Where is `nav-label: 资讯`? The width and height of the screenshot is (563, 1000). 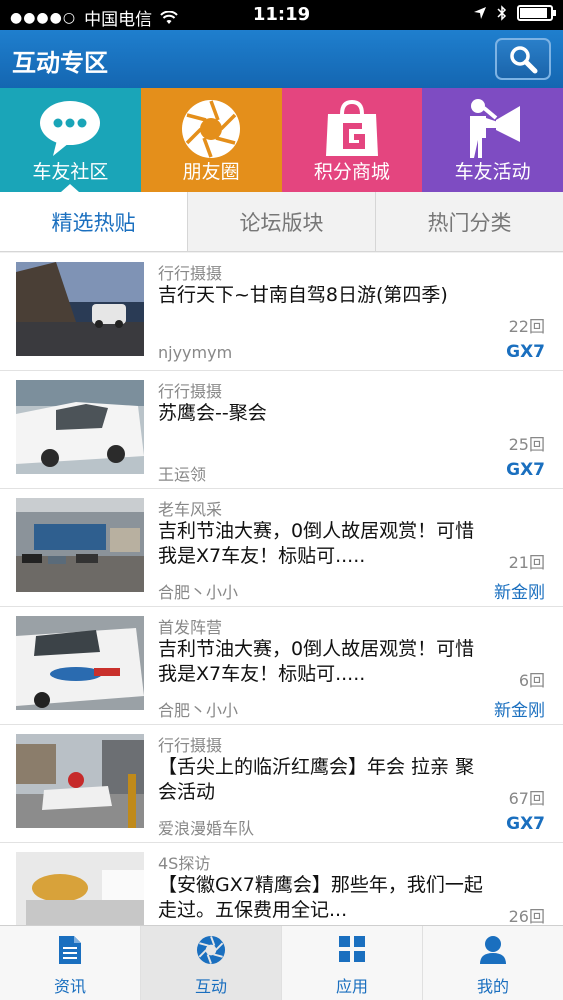 nav-label: 资讯 is located at coordinates (69, 986).